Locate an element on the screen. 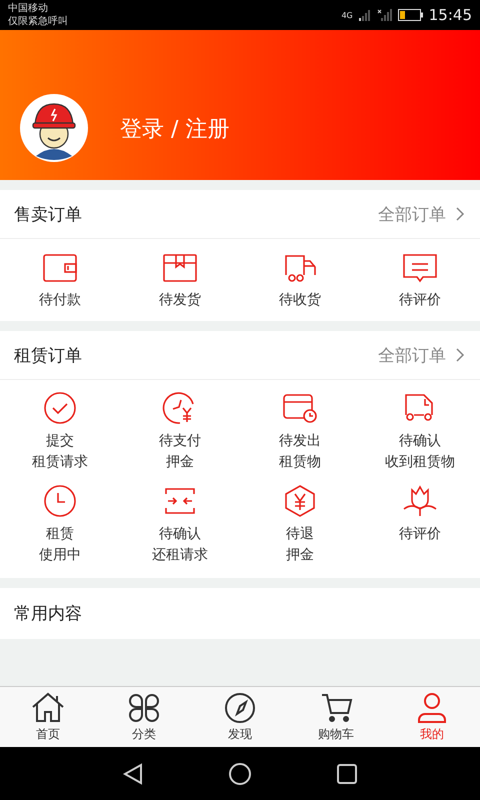 The height and width of the screenshot is (800, 480). arrows-in-icon is located at coordinates (180, 501).